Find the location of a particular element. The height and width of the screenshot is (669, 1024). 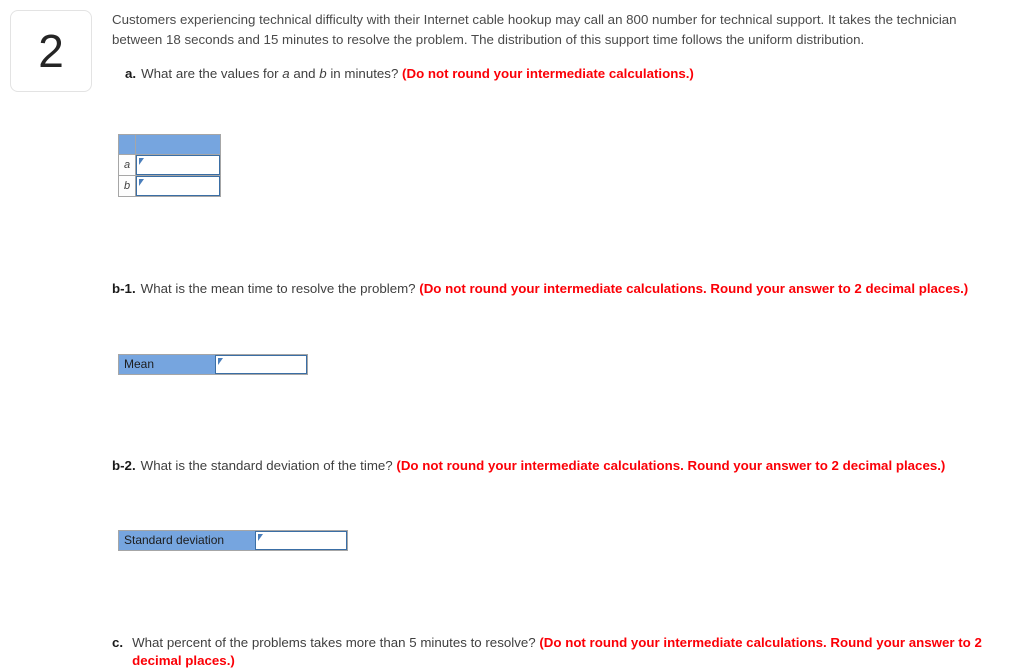

question-number: 2 is located at coordinates (51, 51).